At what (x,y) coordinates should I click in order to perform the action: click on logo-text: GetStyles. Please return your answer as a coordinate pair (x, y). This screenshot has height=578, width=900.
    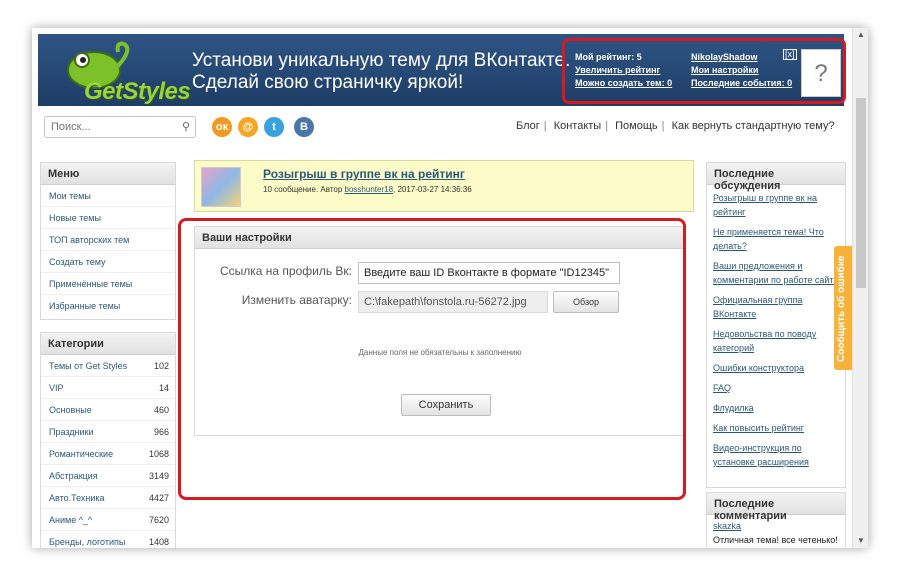
    Looking at the image, I should click on (137, 91).